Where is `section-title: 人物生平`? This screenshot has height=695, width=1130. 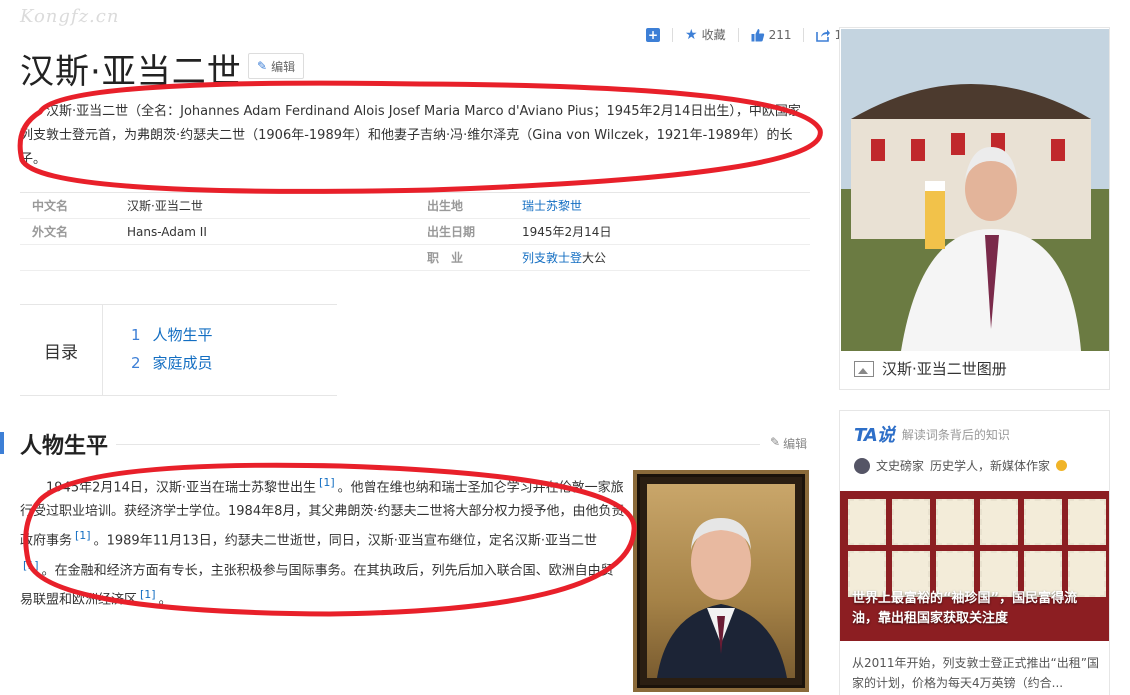 section-title: 人物生平 is located at coordinates (68, 444).